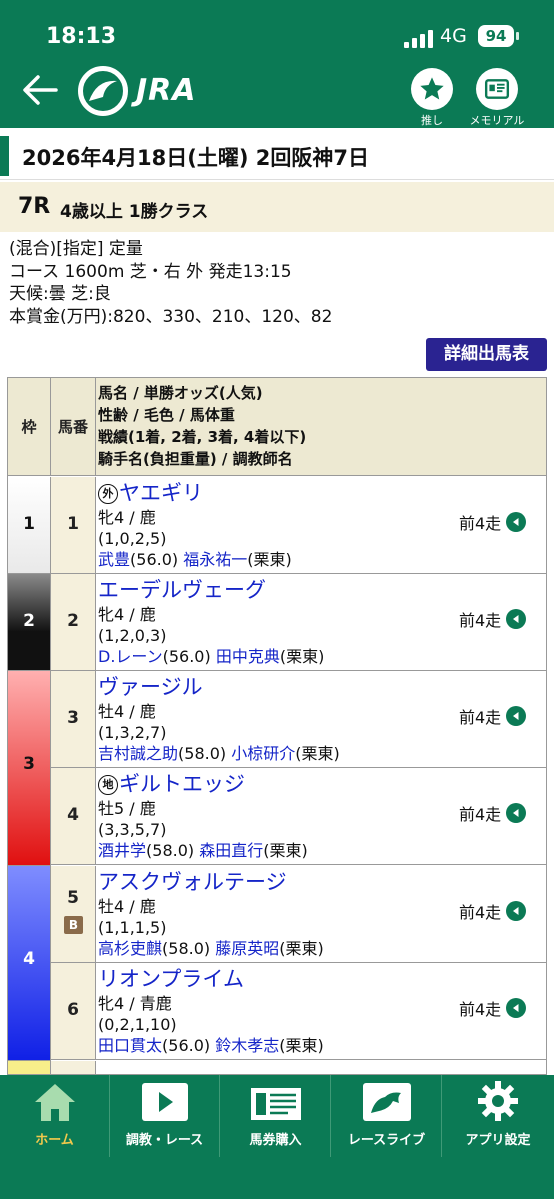  Describe the element at coordinates (161, 493) in the screenshot. I see `horse-name: ヤエギリ` at that location.